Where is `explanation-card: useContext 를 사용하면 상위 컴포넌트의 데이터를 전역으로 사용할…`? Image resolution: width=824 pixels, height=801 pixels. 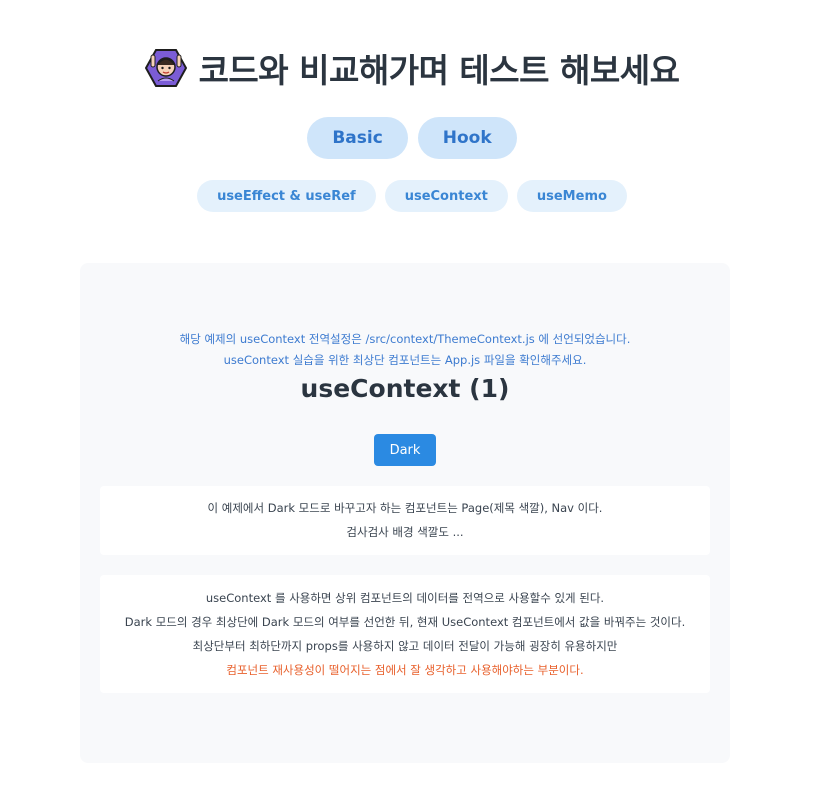
explanation-card: useContext 를 사용하면 상위 컴포넌트의 데이터를 전역으로 사용할… is located at coordinates (405, 634).